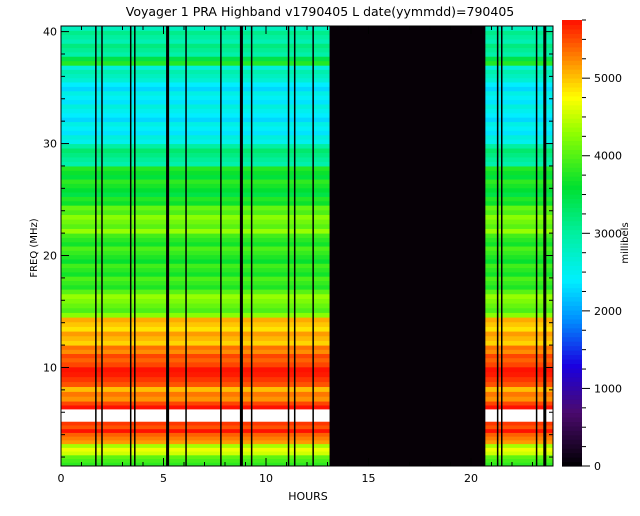 The image size is (640, 516). Describe the element at coordinates (608, 78) in the screenshot. I see `colorbar-tick-label: 5000` at that location.